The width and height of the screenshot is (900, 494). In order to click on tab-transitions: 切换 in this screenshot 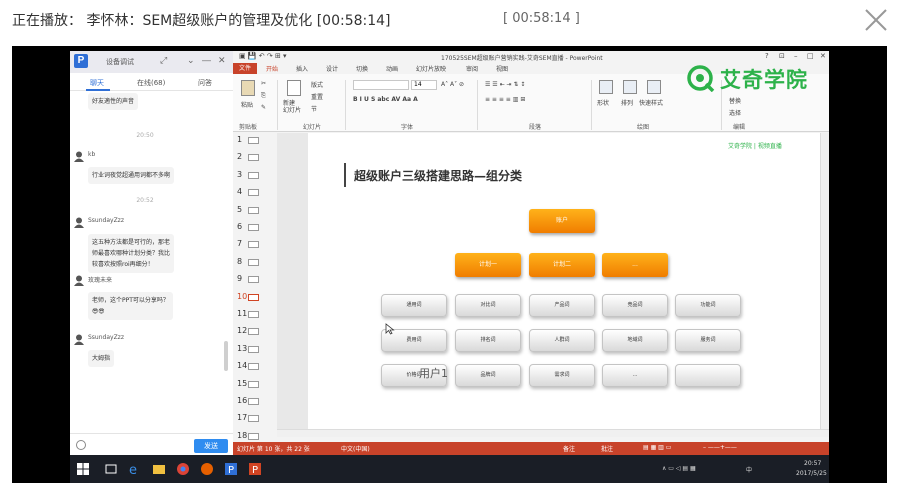, I will do `click(362, 68)`.